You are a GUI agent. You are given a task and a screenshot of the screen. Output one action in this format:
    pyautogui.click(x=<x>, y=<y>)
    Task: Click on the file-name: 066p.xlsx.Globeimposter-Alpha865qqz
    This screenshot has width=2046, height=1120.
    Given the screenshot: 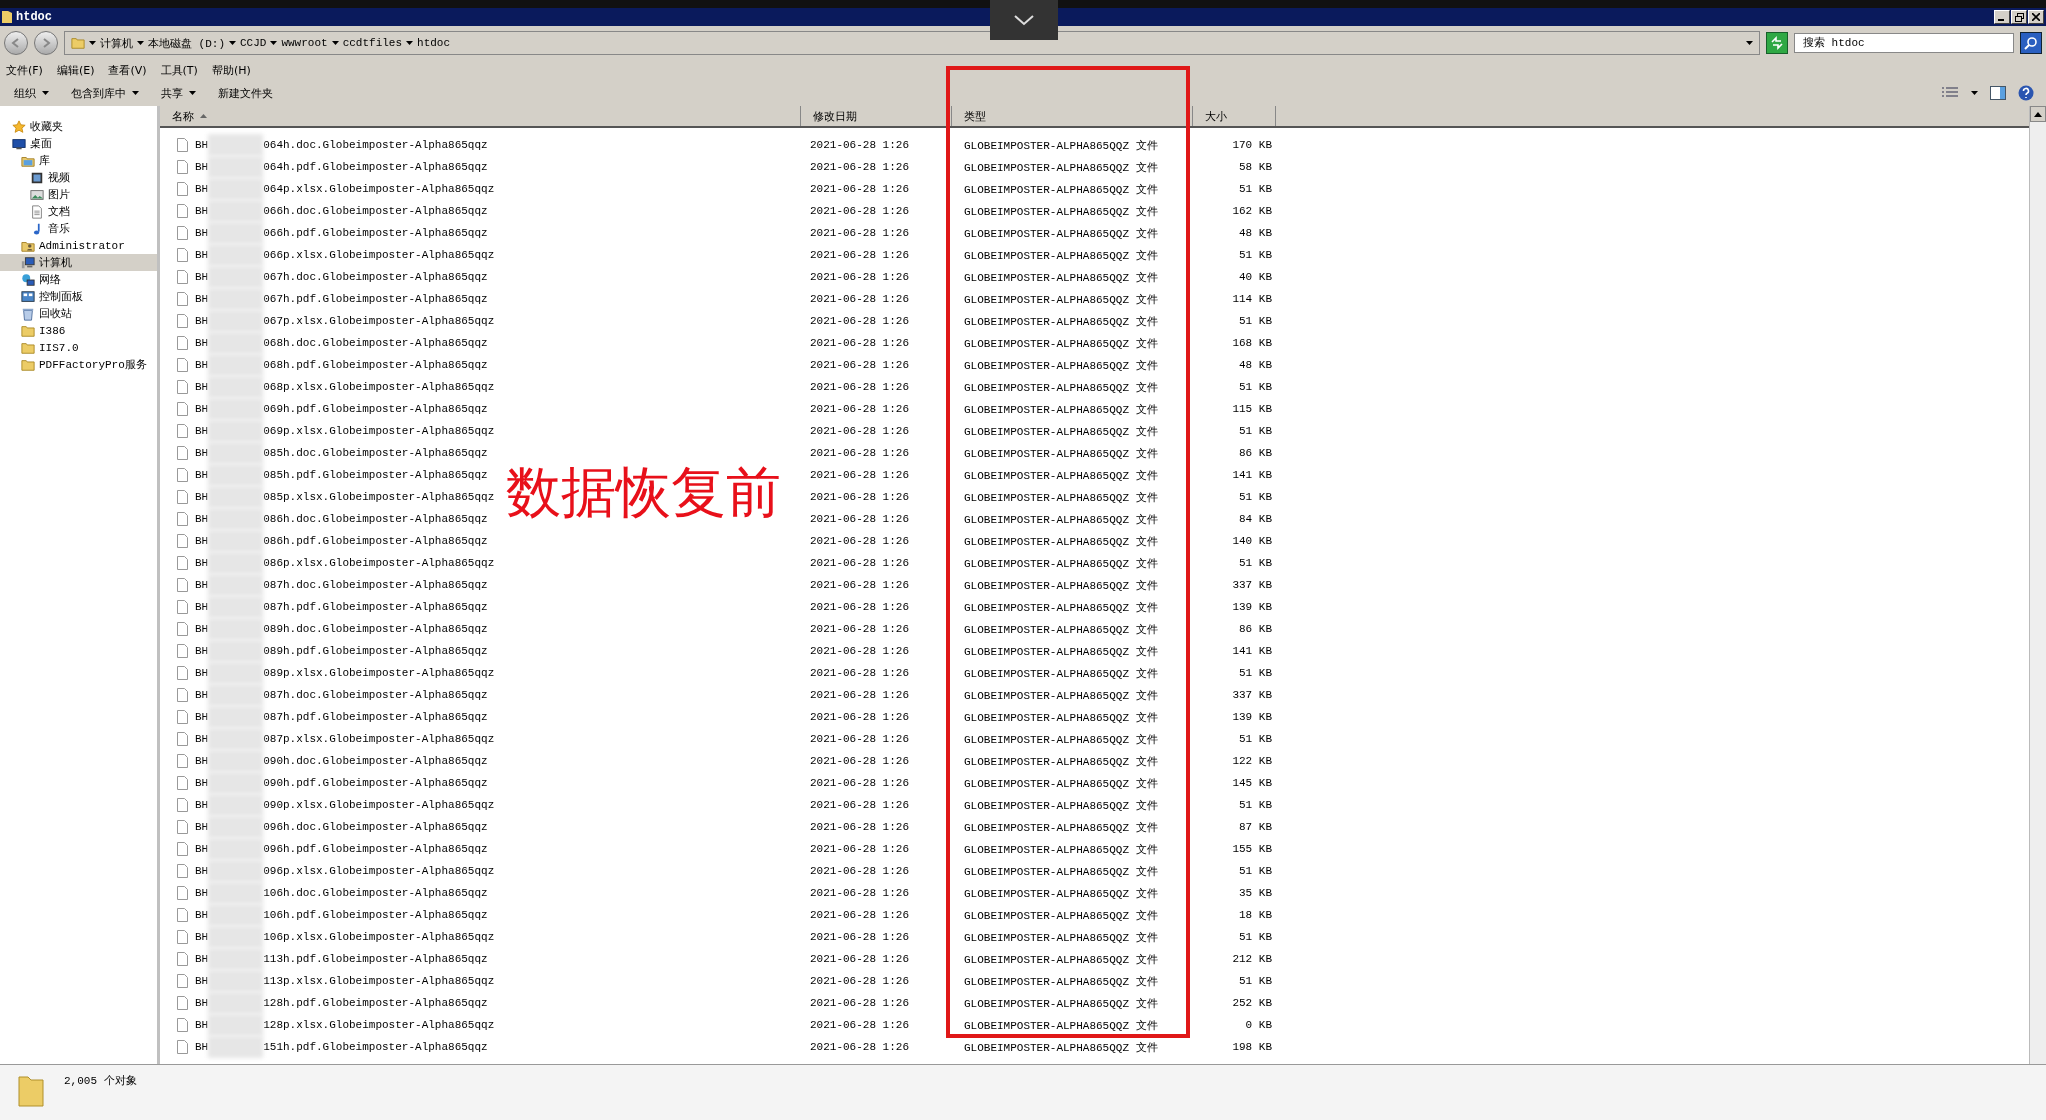 What is the action you would take?
    pyautogui.click(x=379, y=255)
    